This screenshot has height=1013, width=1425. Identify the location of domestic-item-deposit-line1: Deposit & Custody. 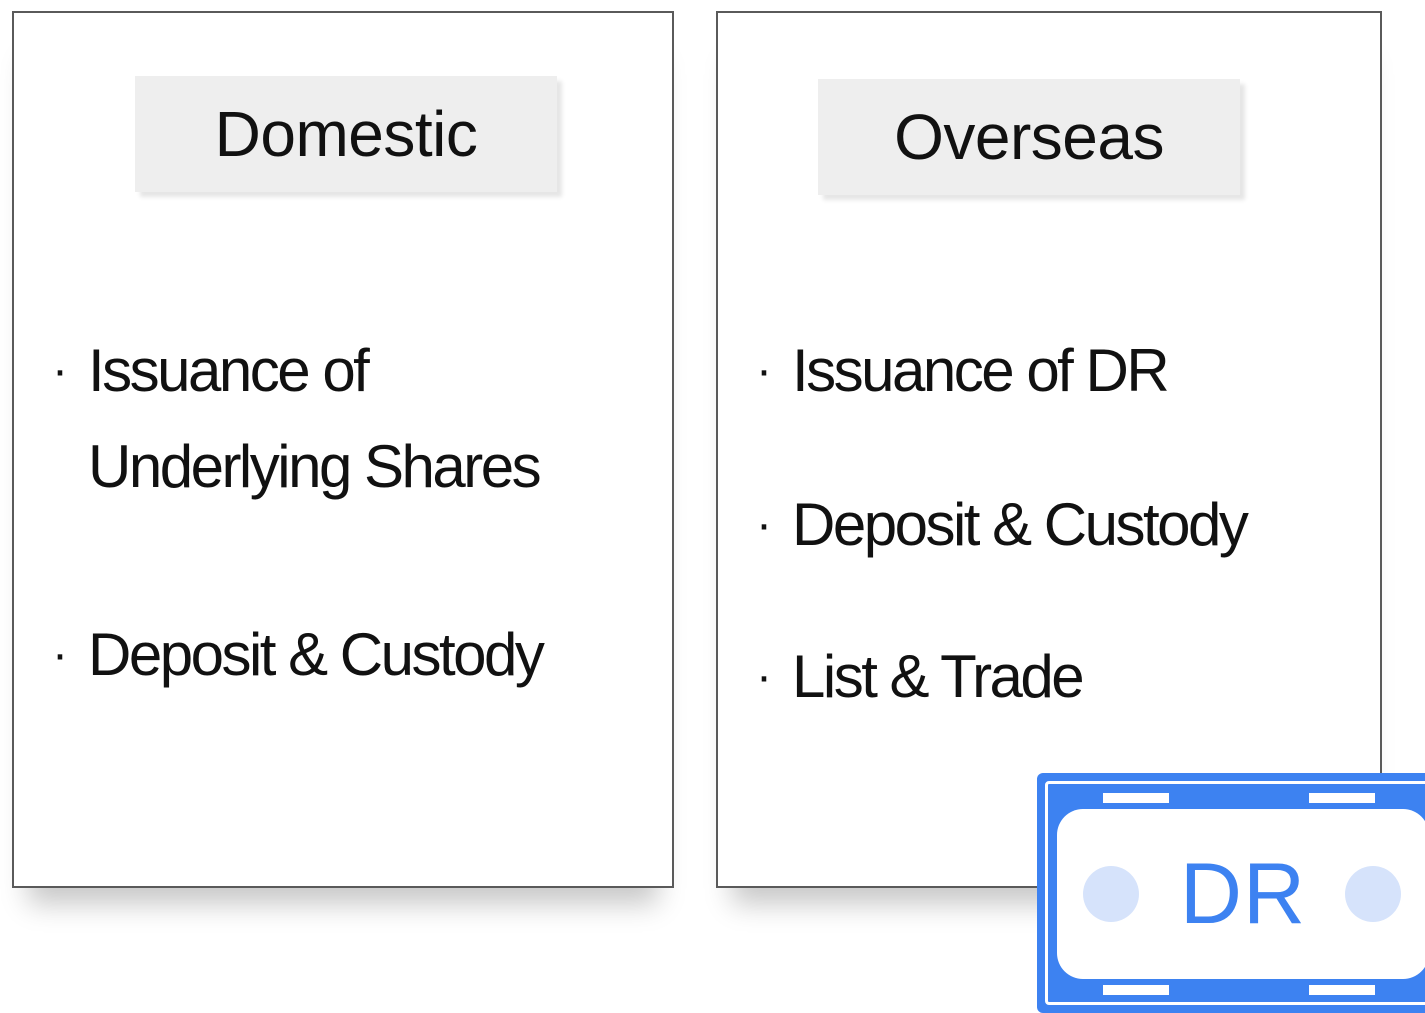
(316, 654).